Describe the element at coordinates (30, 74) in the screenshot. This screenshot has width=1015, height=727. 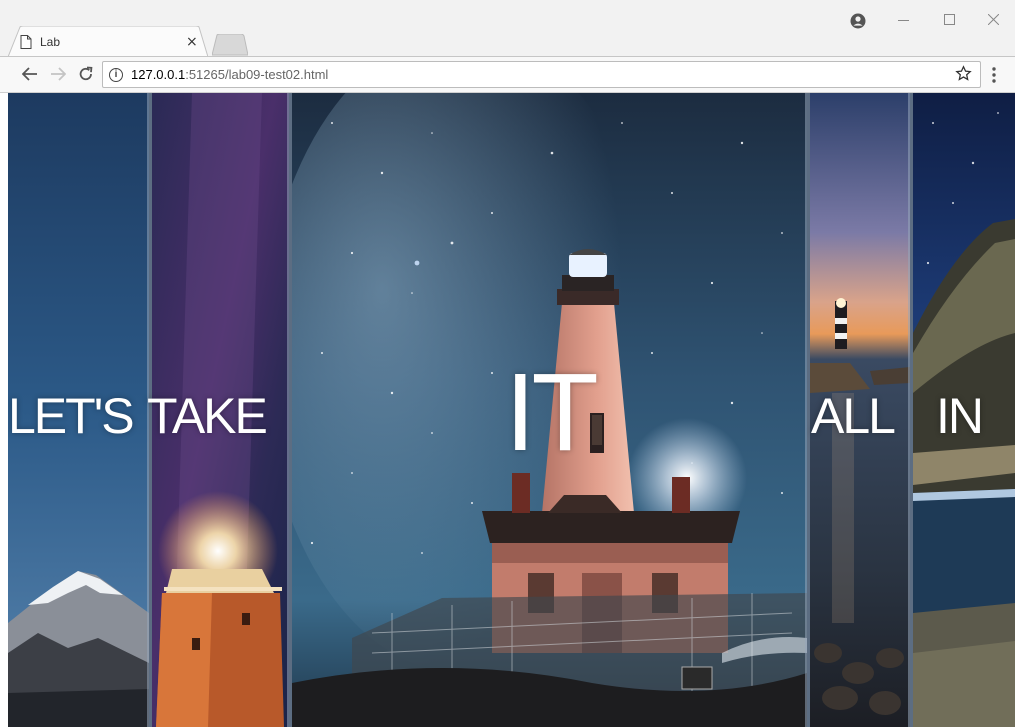
I see `back-icon` at that location.